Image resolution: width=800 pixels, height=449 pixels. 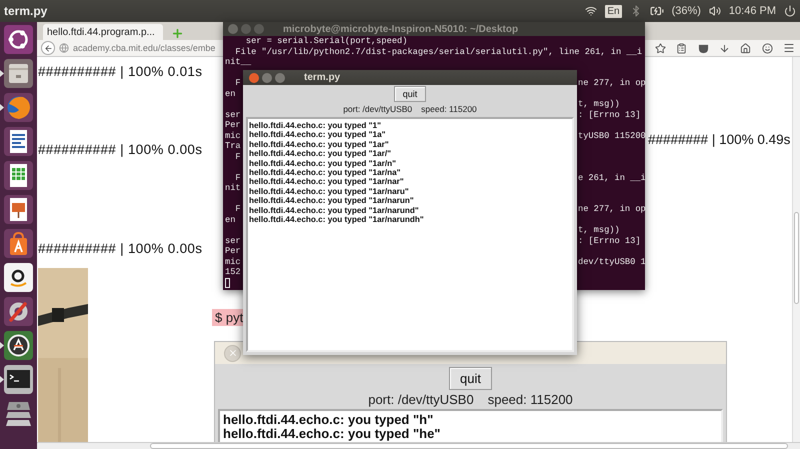 What do you see at coordinates (18, 175) in the screenshot?
I see `spreadsheet-icon` at bounding box center [18, 175].